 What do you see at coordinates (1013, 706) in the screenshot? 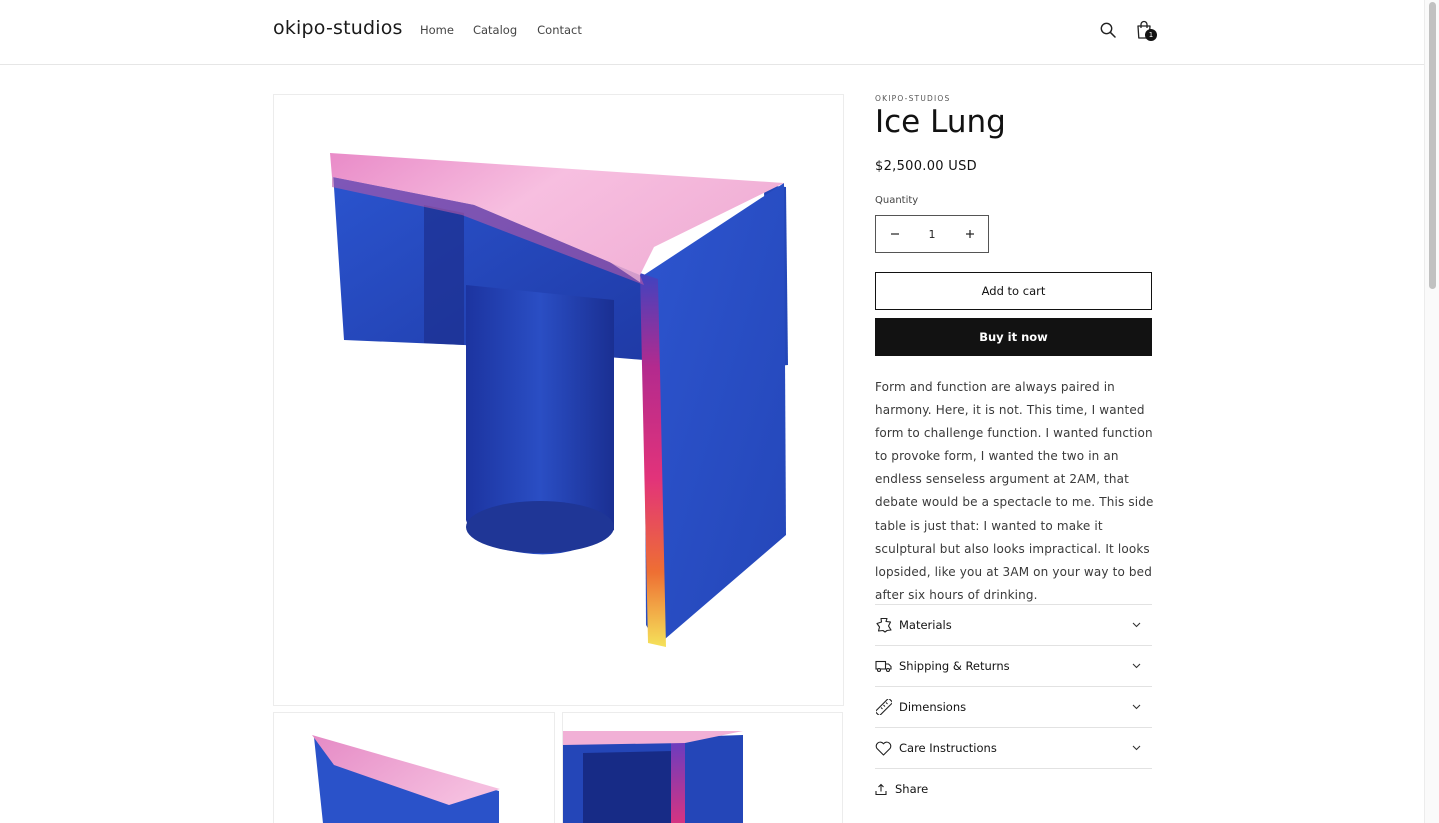
I see `accordion-dimensions: Dimensions` at bounding box center [1013, 706].